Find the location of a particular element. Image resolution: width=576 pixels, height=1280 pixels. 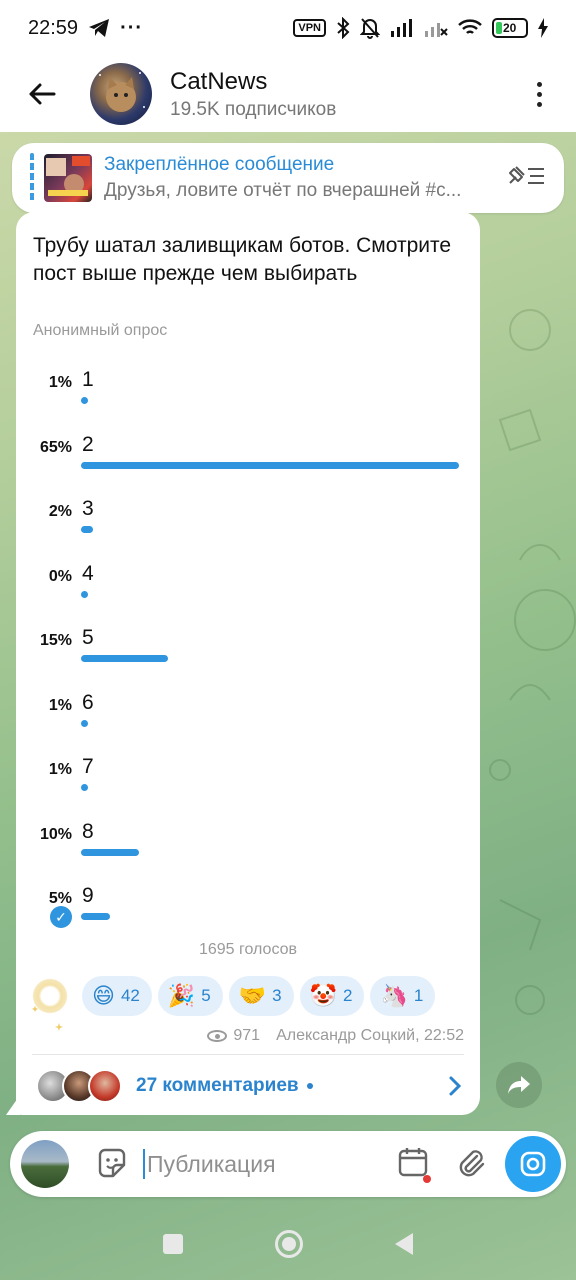

grinning-face-icon: 😄 is located at coordinates (103, 995).